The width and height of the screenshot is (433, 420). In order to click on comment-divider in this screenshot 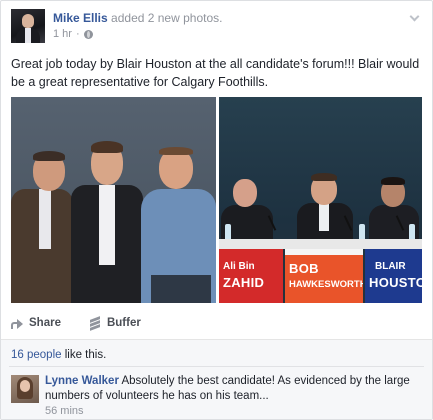, I will do `click(216, 366)`.